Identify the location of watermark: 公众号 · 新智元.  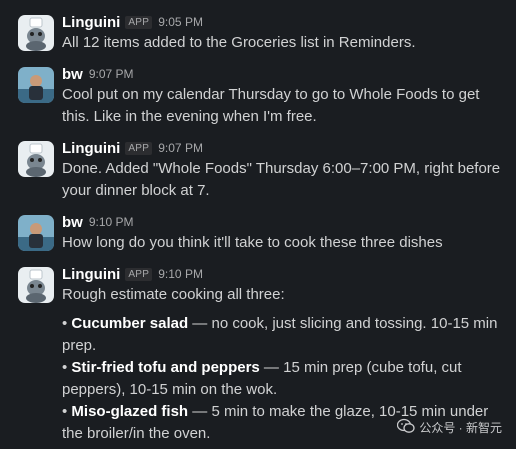
(449, 427).